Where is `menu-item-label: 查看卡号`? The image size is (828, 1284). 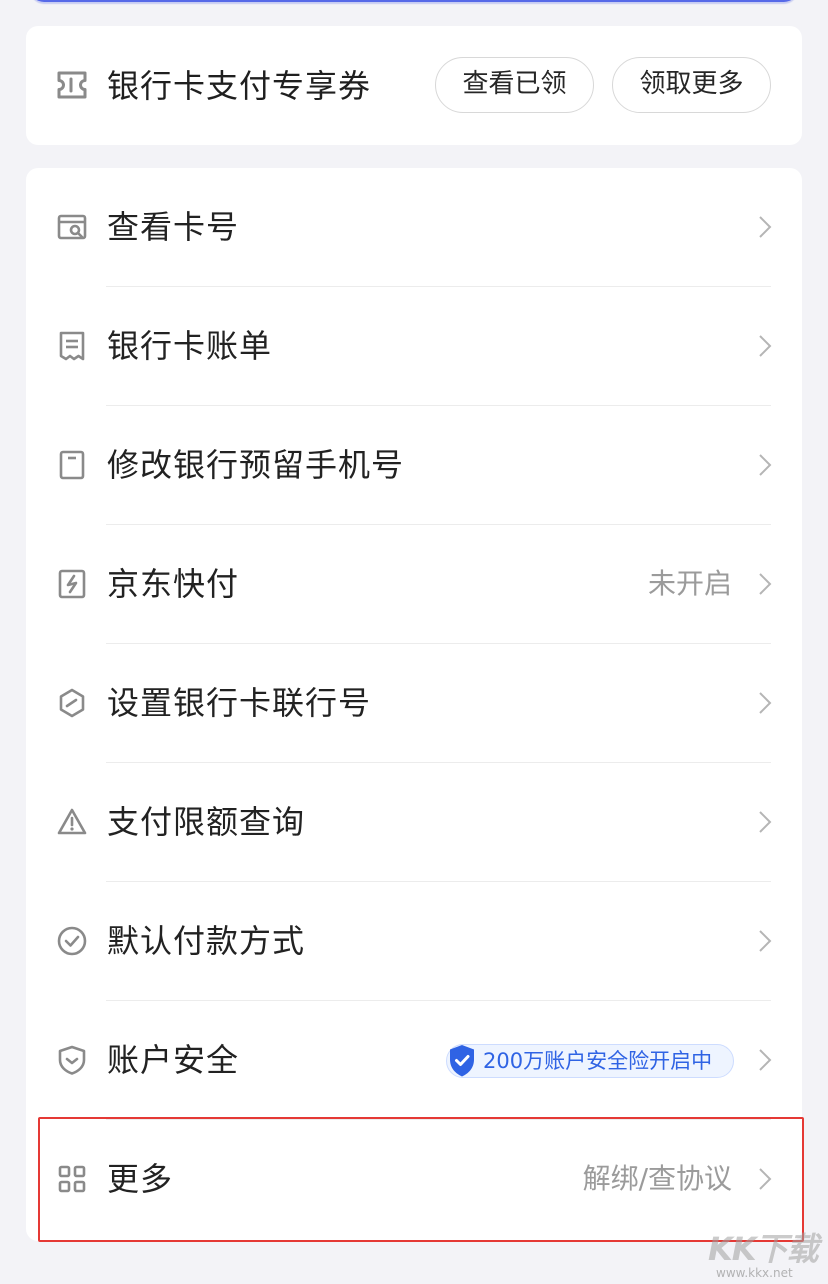 menu-item-label: 查看卡号 is located at coordinates (173, 227).